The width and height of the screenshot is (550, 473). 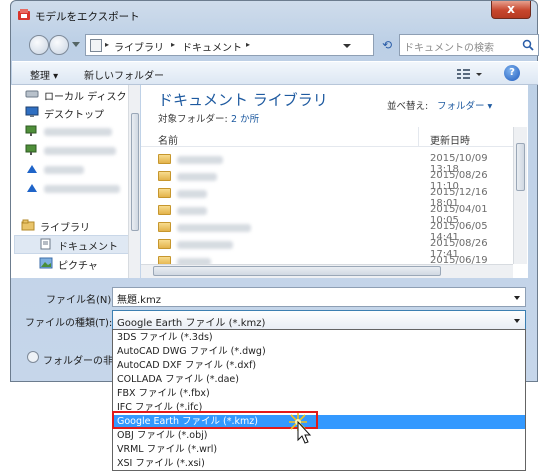 What do you see at coordinates (96, 45) in the screenshot?
I see `folder-location-icon` at bounding box center [96, 45].